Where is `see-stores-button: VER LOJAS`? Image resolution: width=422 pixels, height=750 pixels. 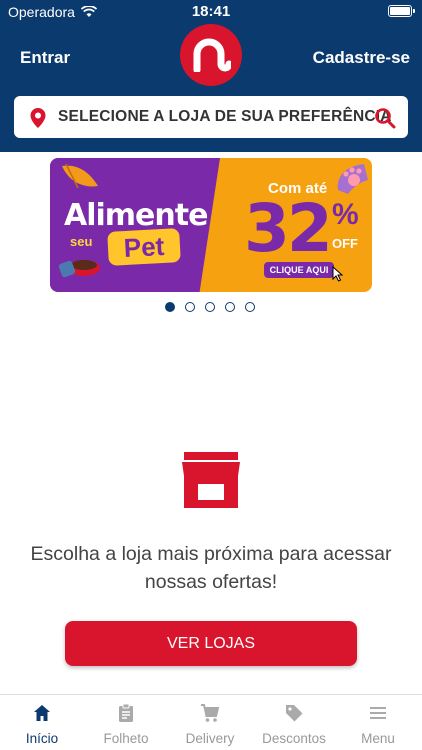 see-stores-button: VER LOJAS is located at coordinates (211, 643).